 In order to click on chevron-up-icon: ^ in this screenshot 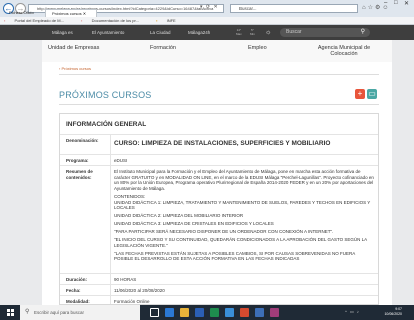, I will do `click(346, 311)`.